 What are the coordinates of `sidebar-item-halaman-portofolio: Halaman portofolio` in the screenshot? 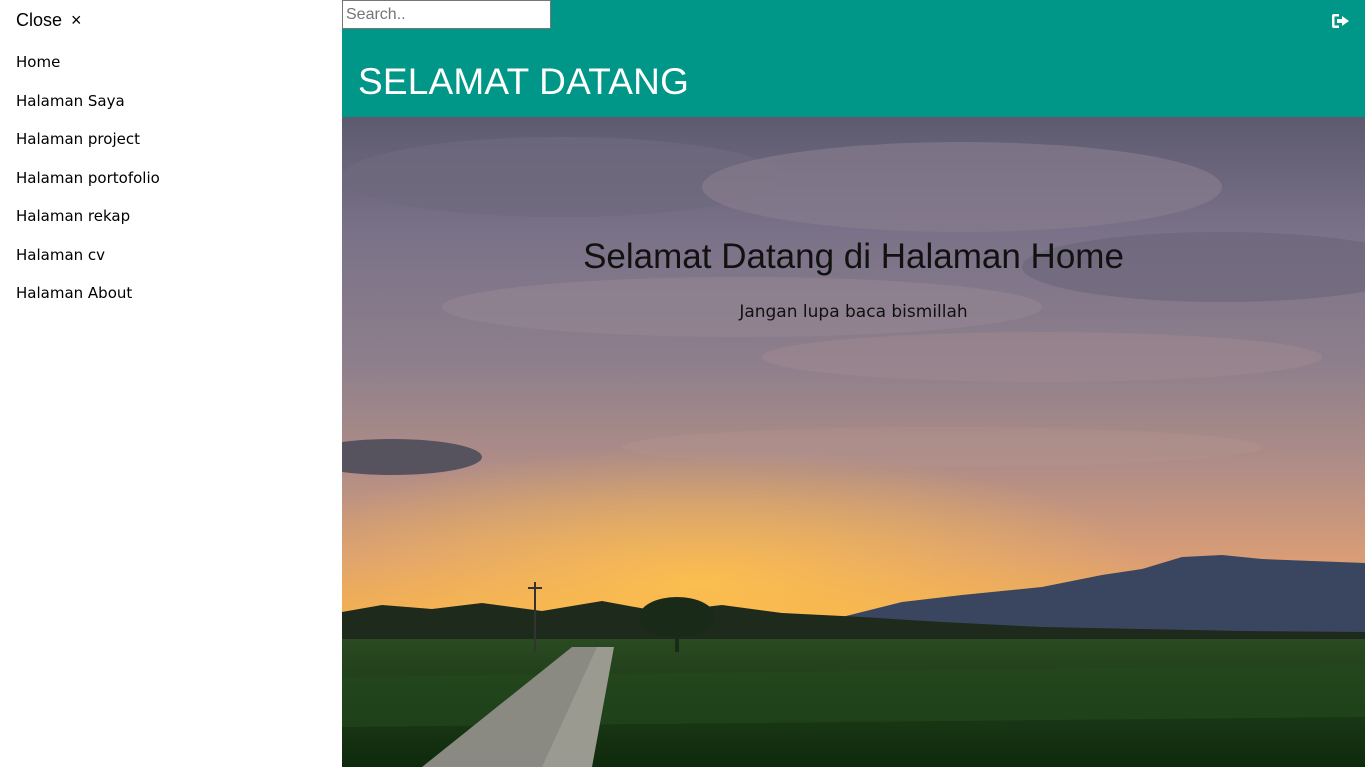 It's located at (88, 187).